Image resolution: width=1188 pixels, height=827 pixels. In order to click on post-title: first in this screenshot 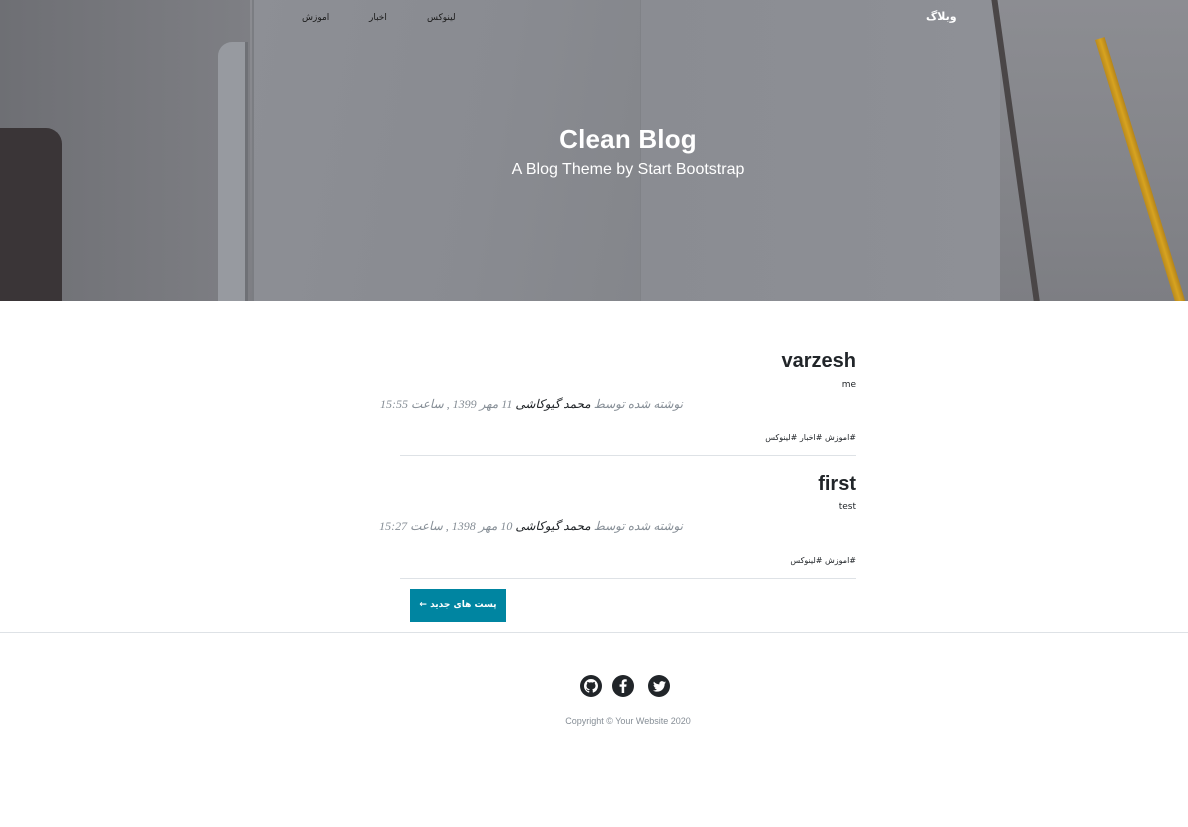, I will do `click(837, 484)`.